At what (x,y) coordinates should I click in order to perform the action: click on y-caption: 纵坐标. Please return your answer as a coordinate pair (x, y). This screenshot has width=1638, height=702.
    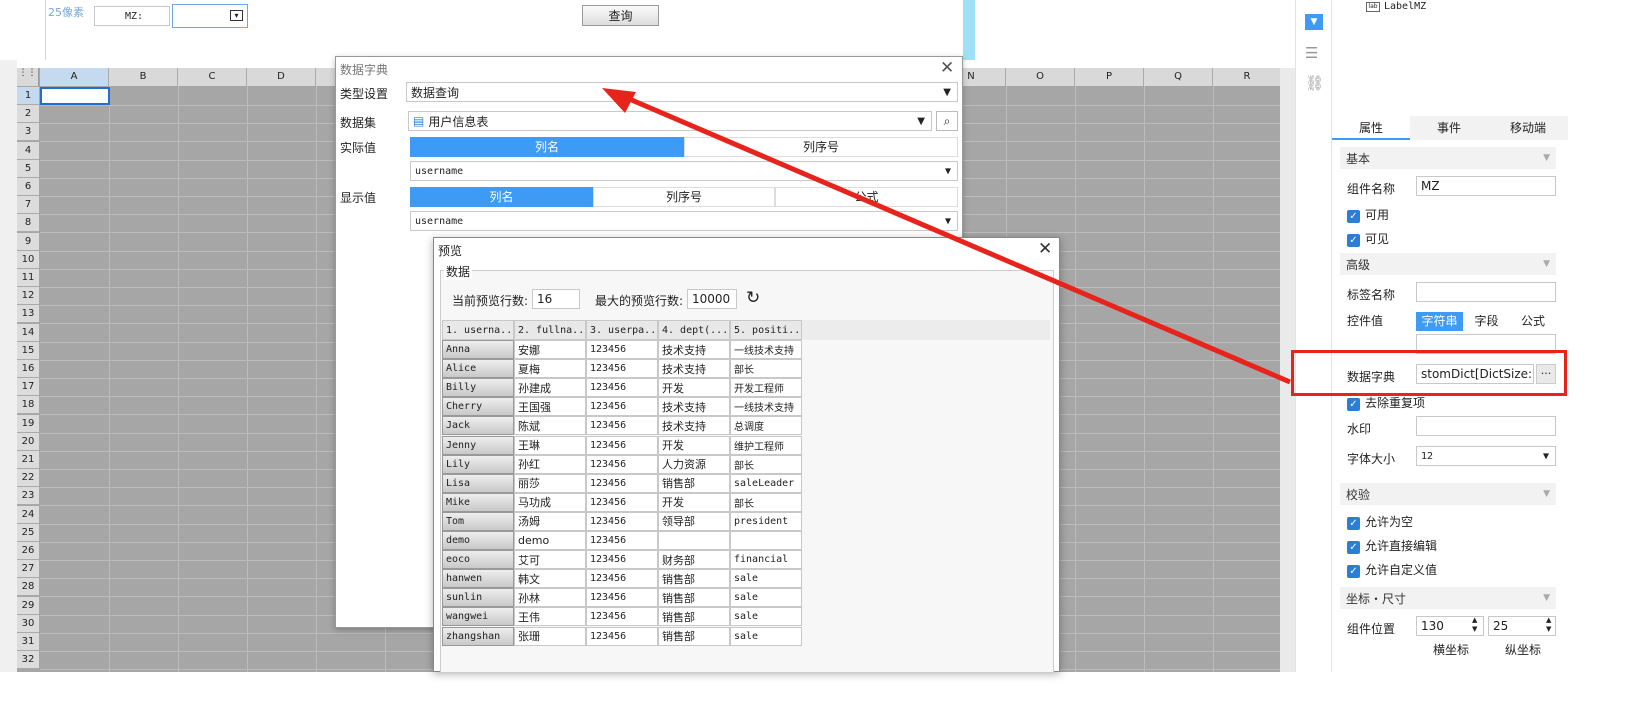
    Looking at the image, I should click on (1523, 650).